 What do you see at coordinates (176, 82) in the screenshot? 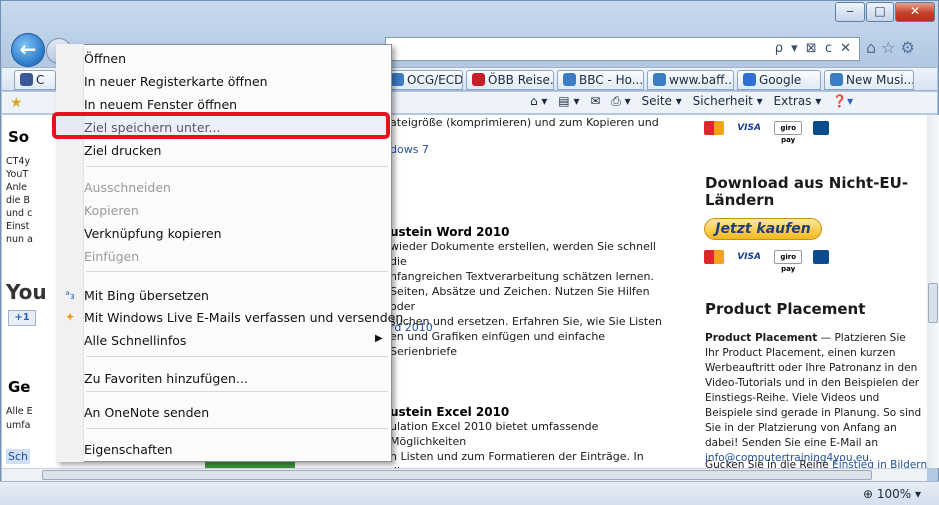
I see `menu-item-1: In neuer Registerkarte öffnen` at bounding box center [176, 82].